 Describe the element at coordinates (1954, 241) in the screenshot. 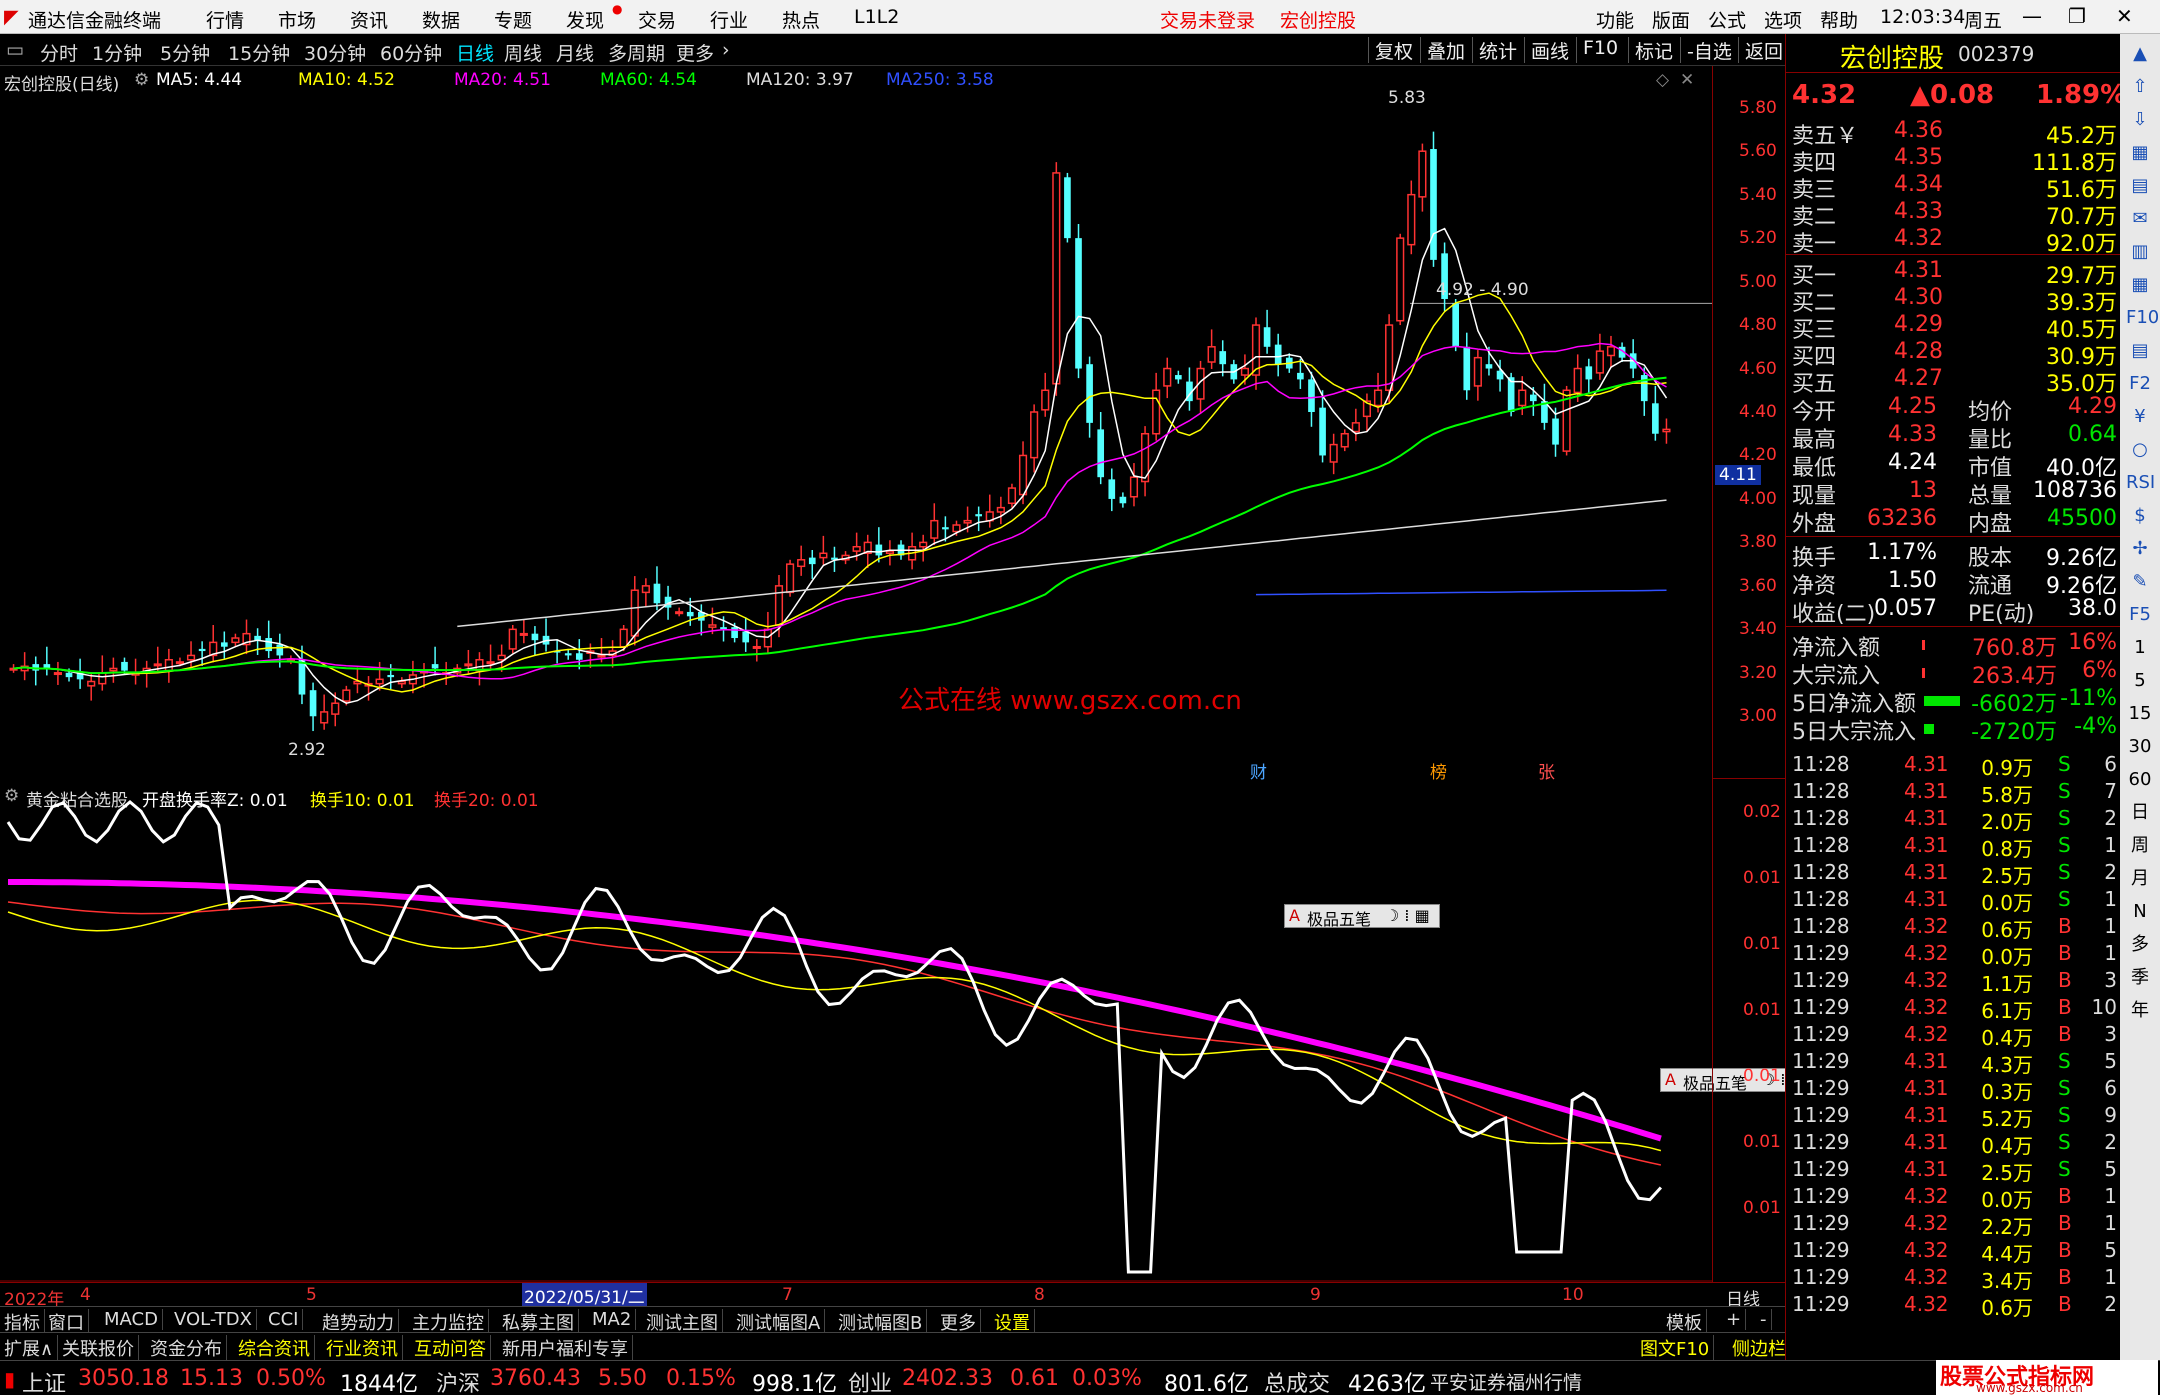

I see `ask-row: 卖一 4.32 92.0万` at that location.